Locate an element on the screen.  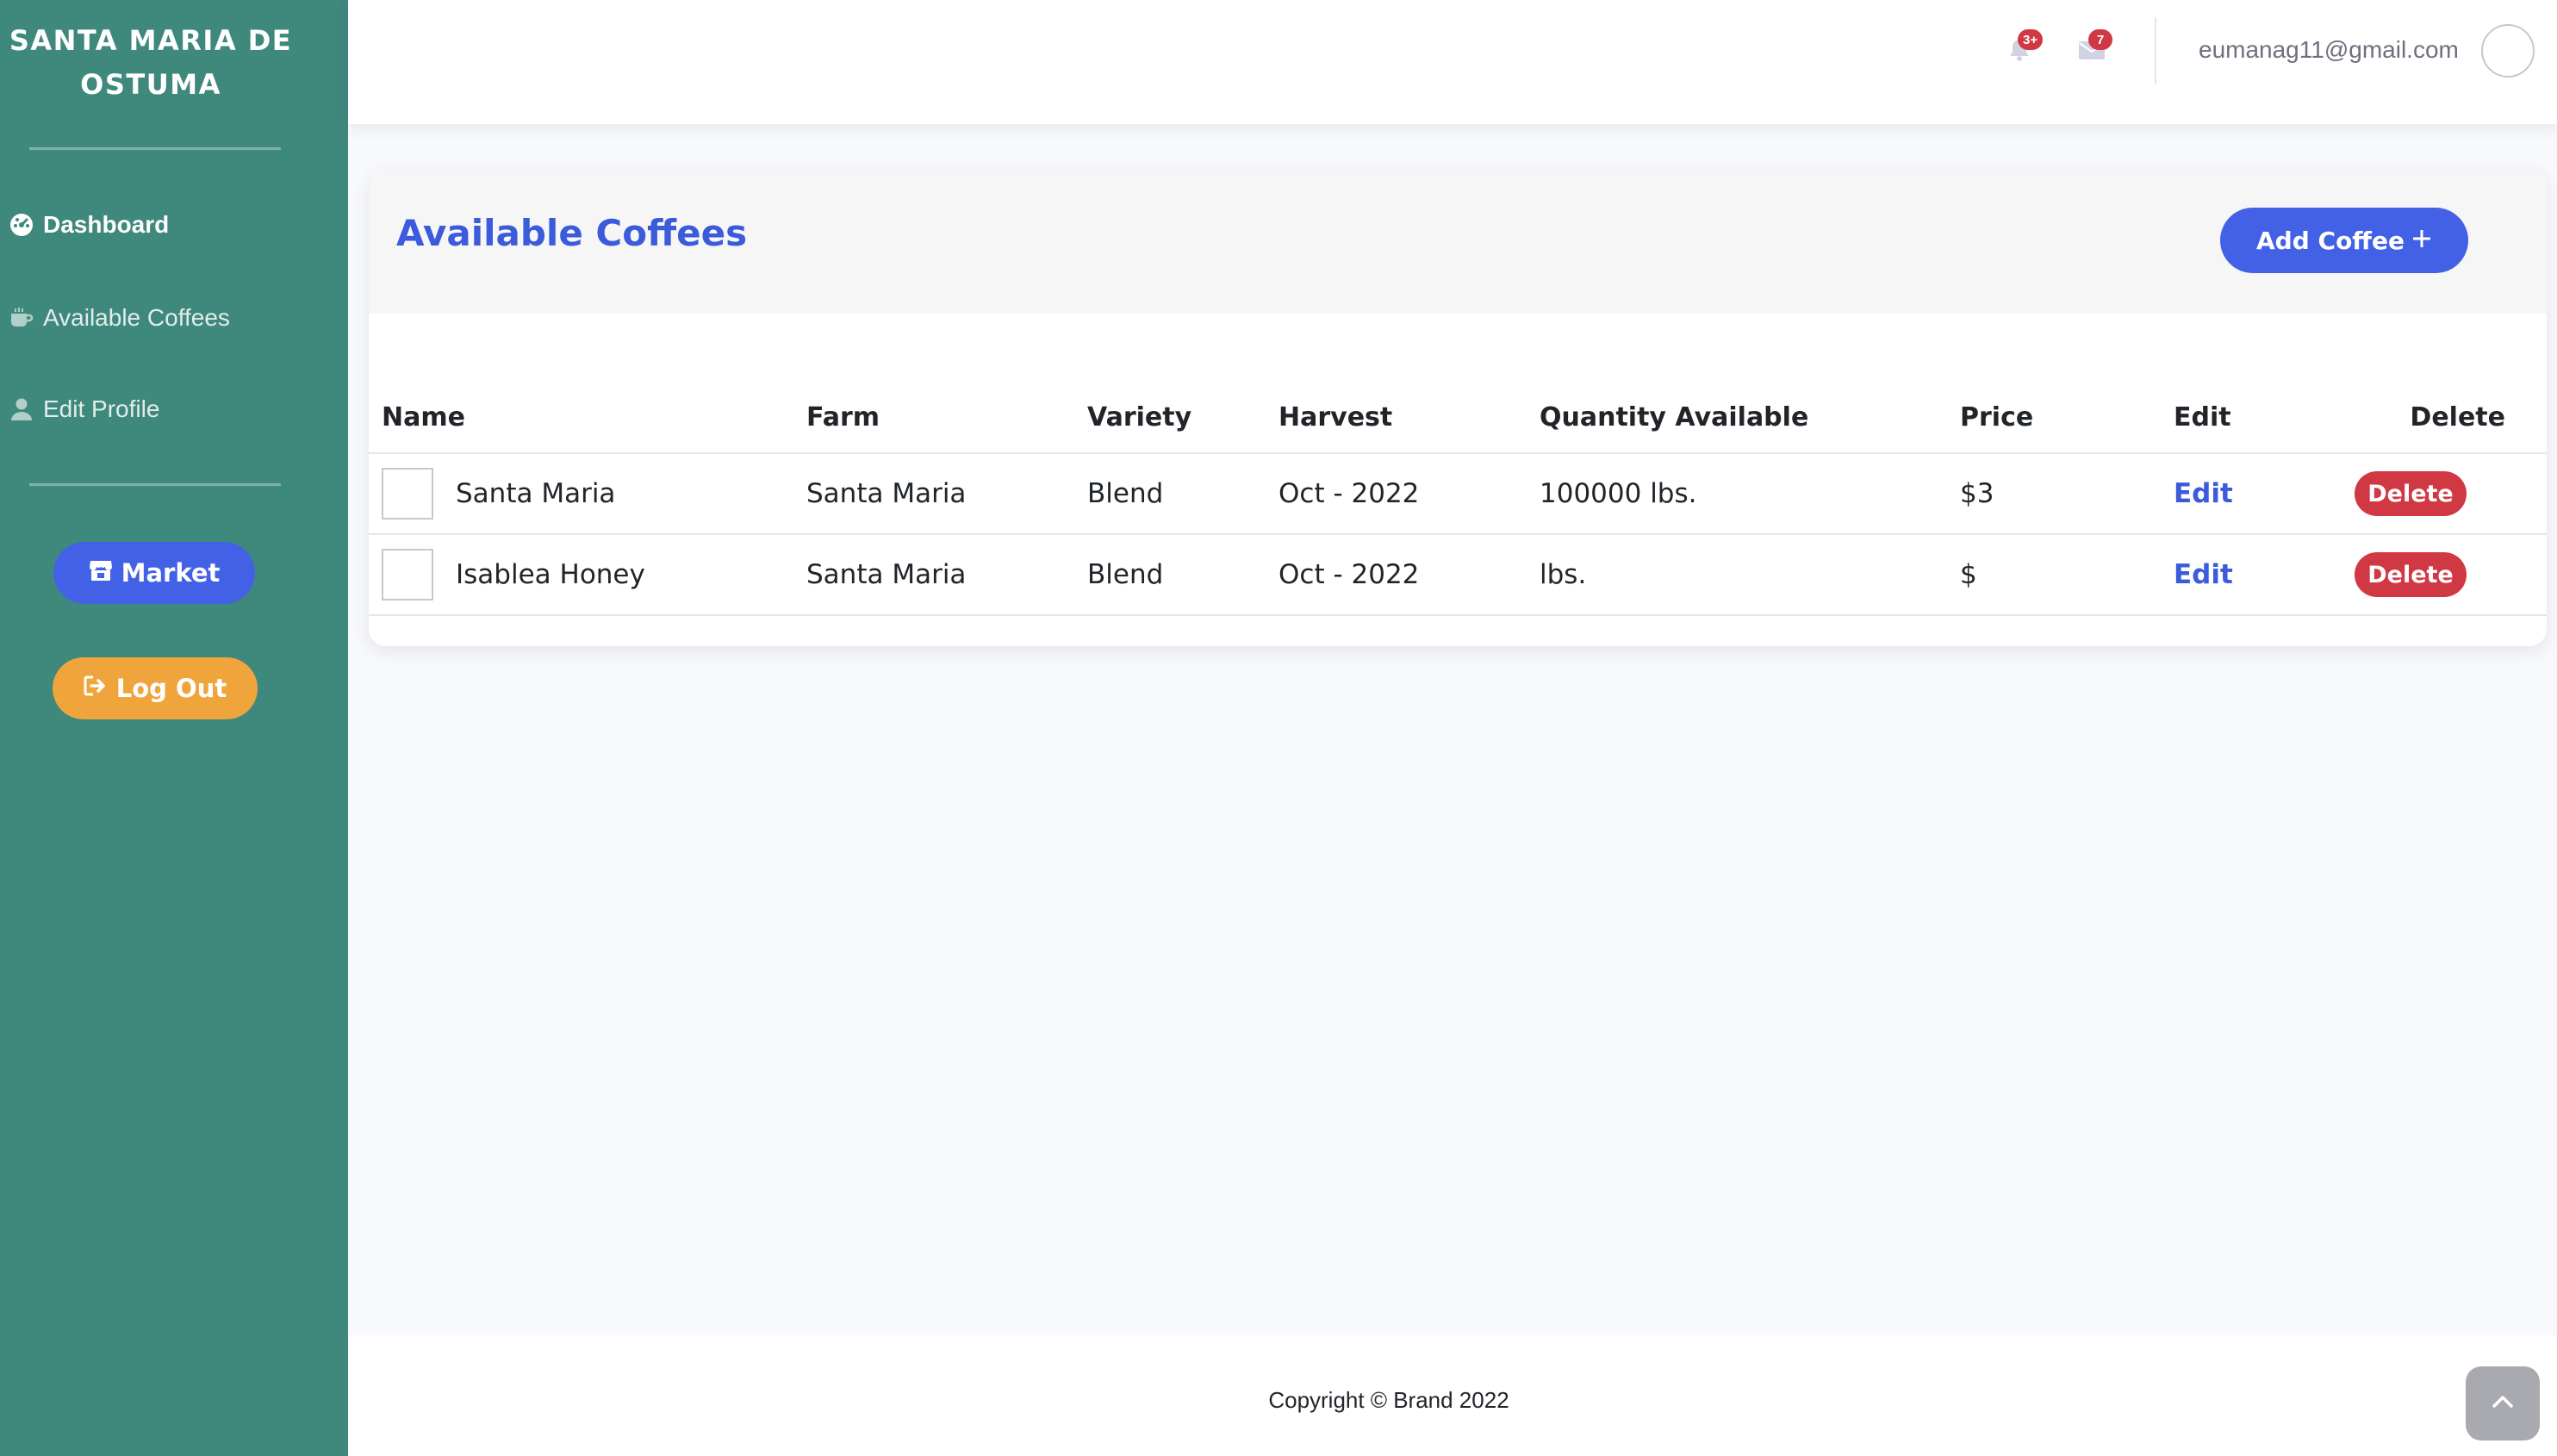
store-icon is located at coordinates (101, 573).